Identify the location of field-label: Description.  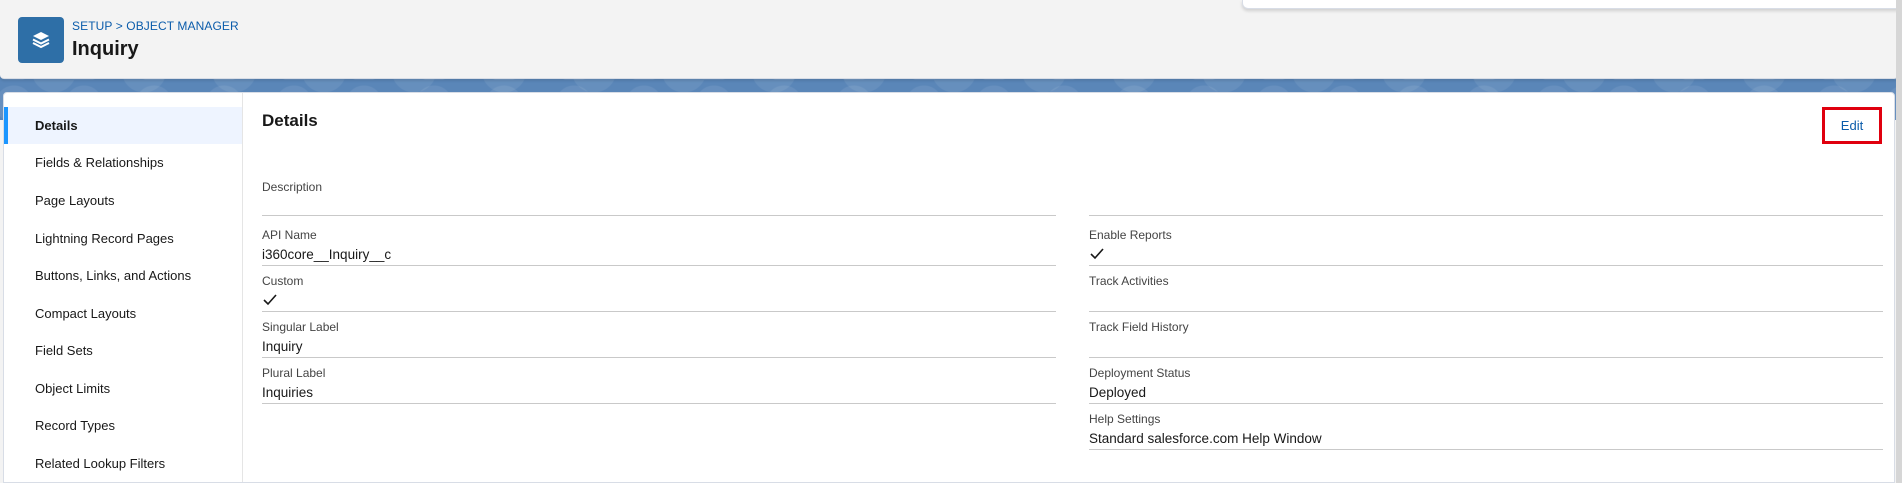
(292, 187).